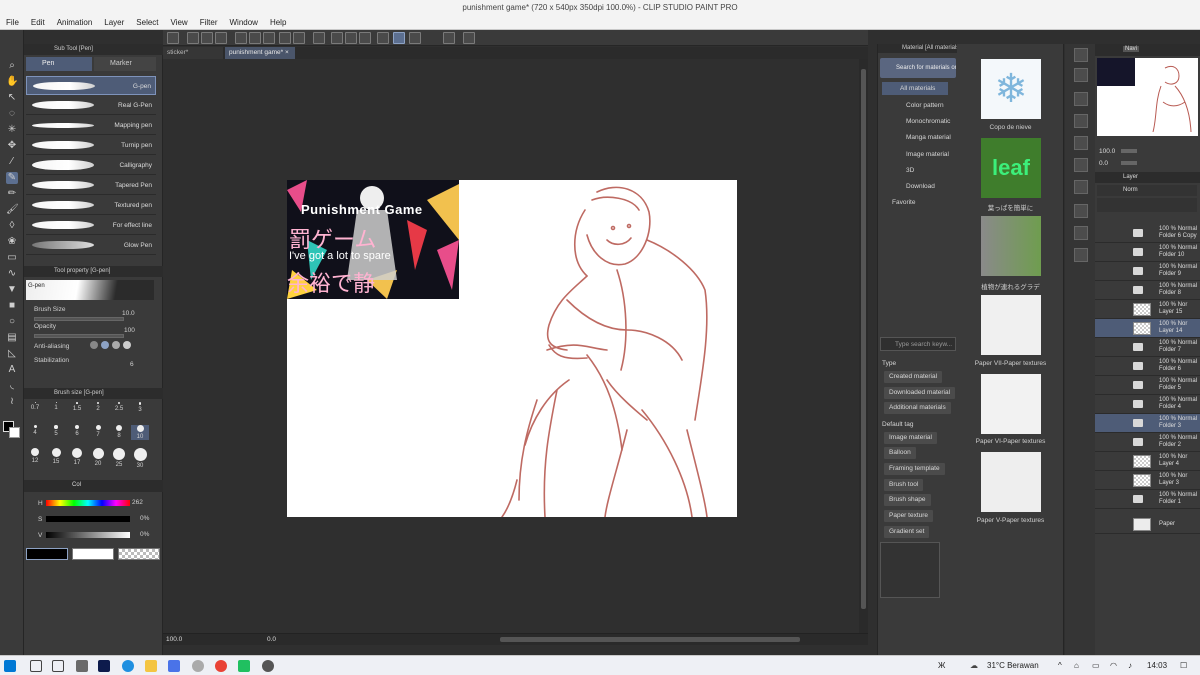  What do you see at coordinates (12, 386) in the screenshot?
I see `balloon-icon: ◟` at bounding box center [12, 386].